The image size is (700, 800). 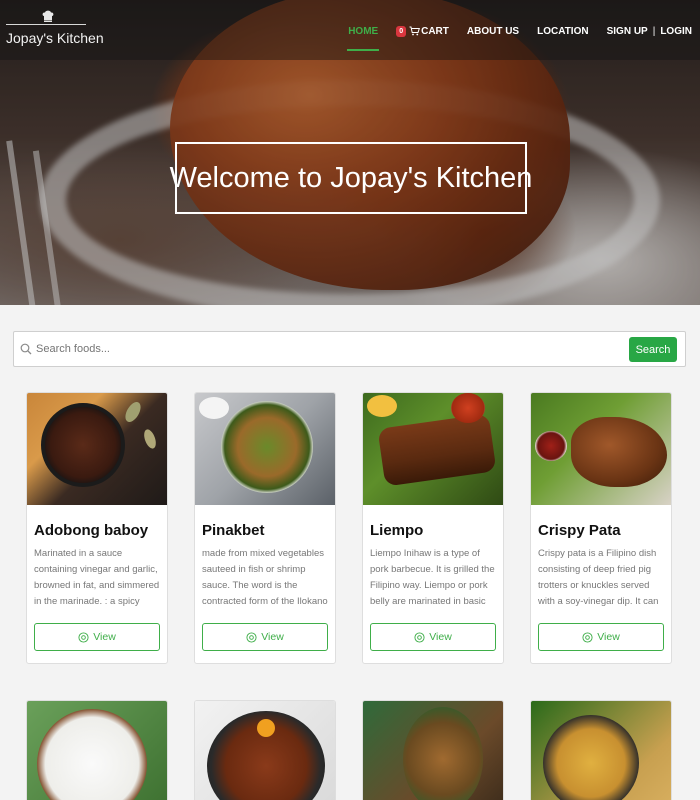 I want to click on brand-logo: Jopay's Kitchen, so click(x=55, y=31).